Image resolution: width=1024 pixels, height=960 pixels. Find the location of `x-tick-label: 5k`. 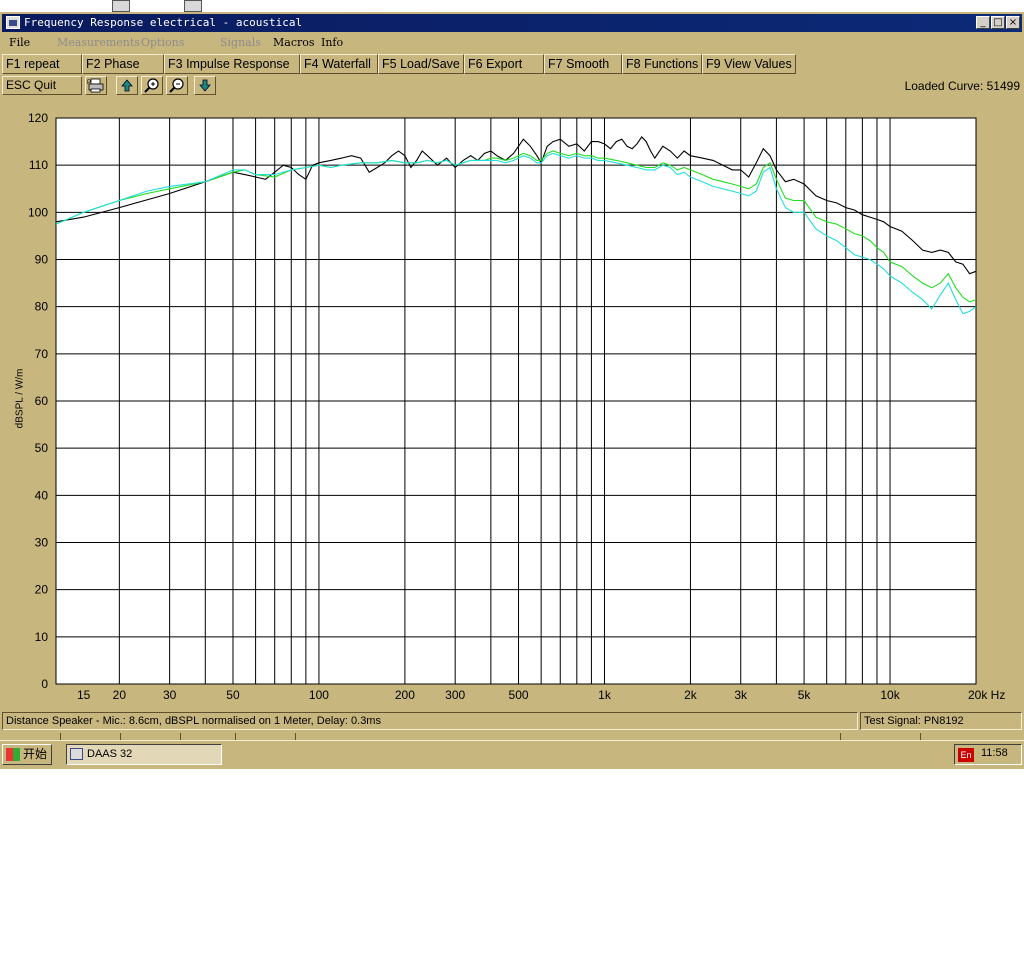

x-tick-label: 5k is located at coordinates (805, 695).